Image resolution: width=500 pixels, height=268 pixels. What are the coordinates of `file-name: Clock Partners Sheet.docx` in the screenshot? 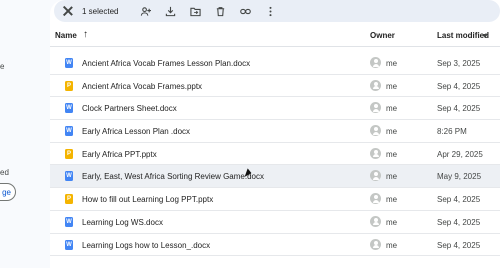 It's located at (129, 109).